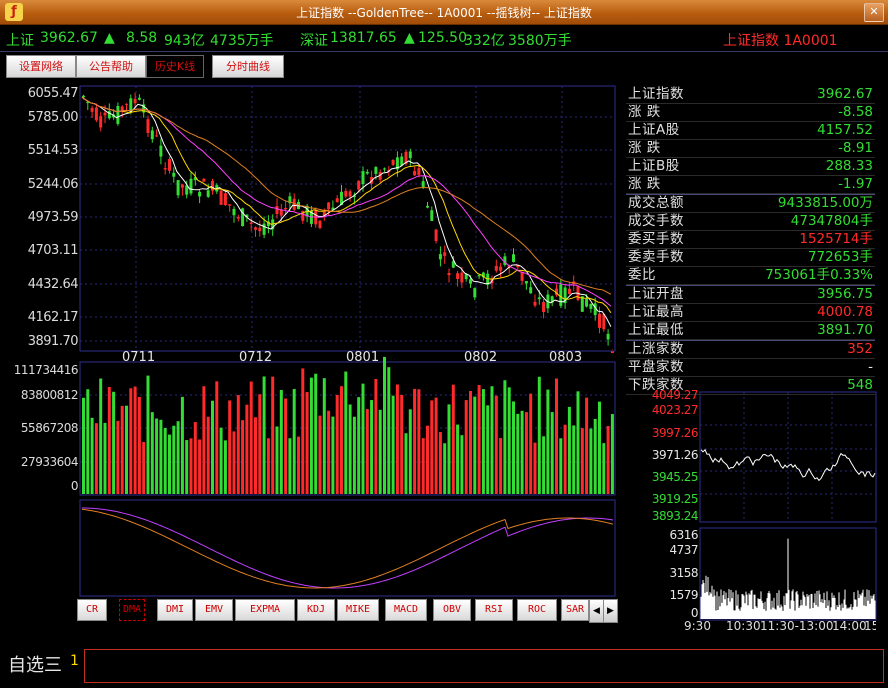 The height and width of the screenshot is (688, 888). What do you see at coordinates (610, 611) in the screenshot?
I see `scroll-right-arrow-icon: ▶` at bounding box center [610, 611].